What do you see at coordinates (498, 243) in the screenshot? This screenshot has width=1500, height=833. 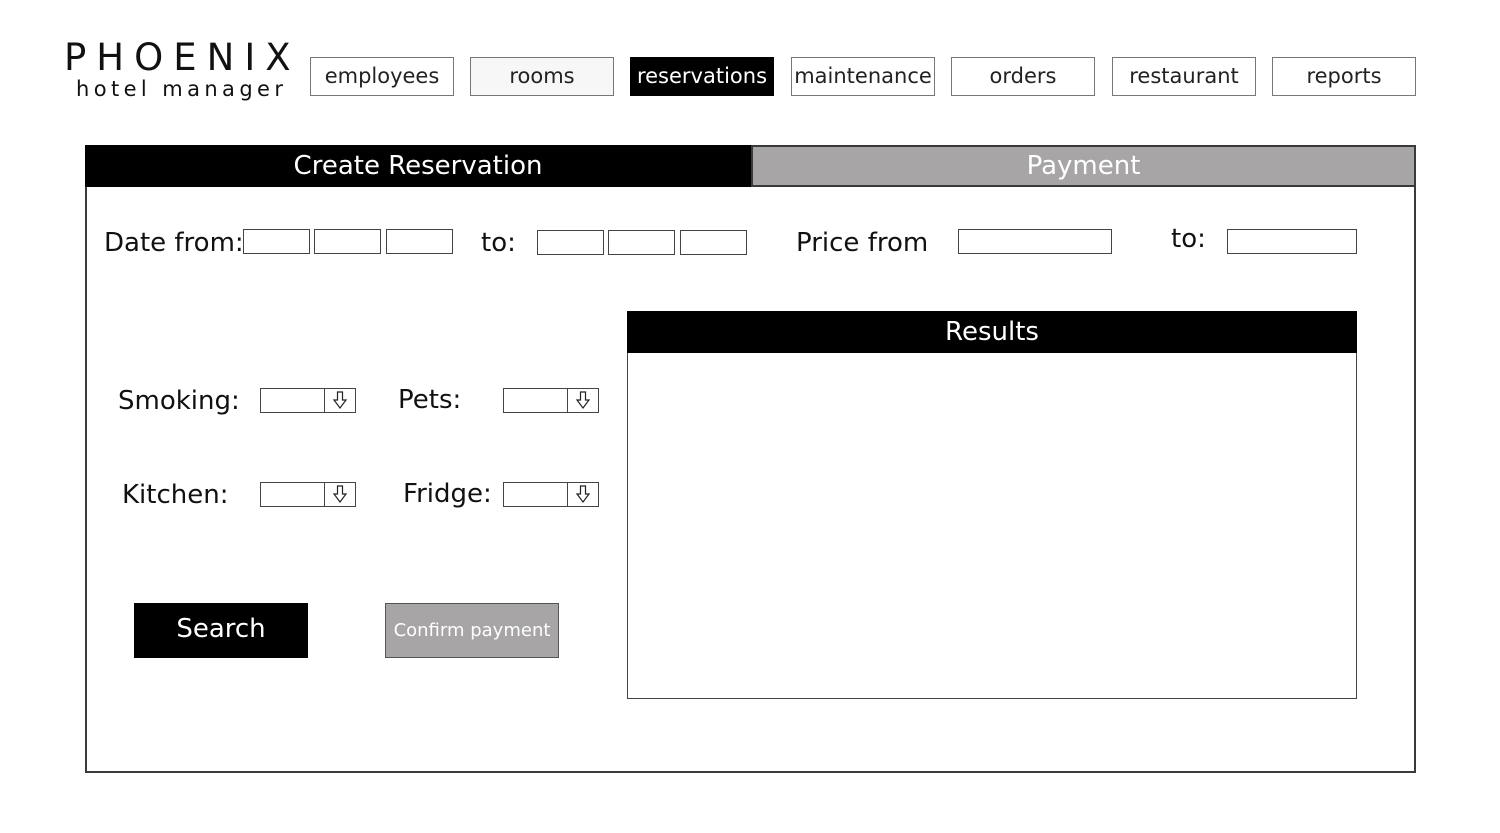 I see `date-to-label: to:` at bounding box center [498, 243].